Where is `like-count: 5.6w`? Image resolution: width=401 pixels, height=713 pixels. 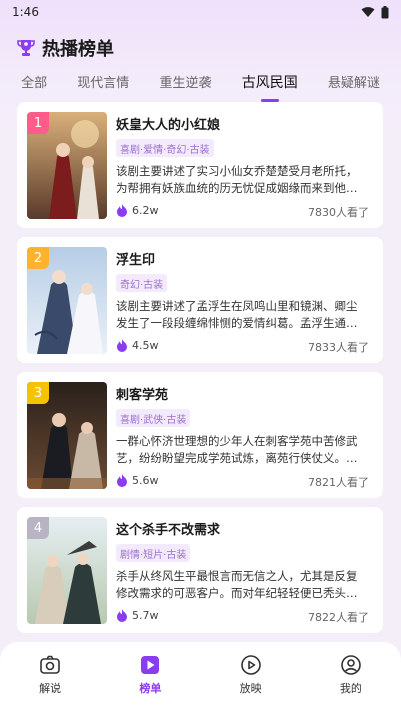
like-count: 5.6w is located at coordinates (137, 480).